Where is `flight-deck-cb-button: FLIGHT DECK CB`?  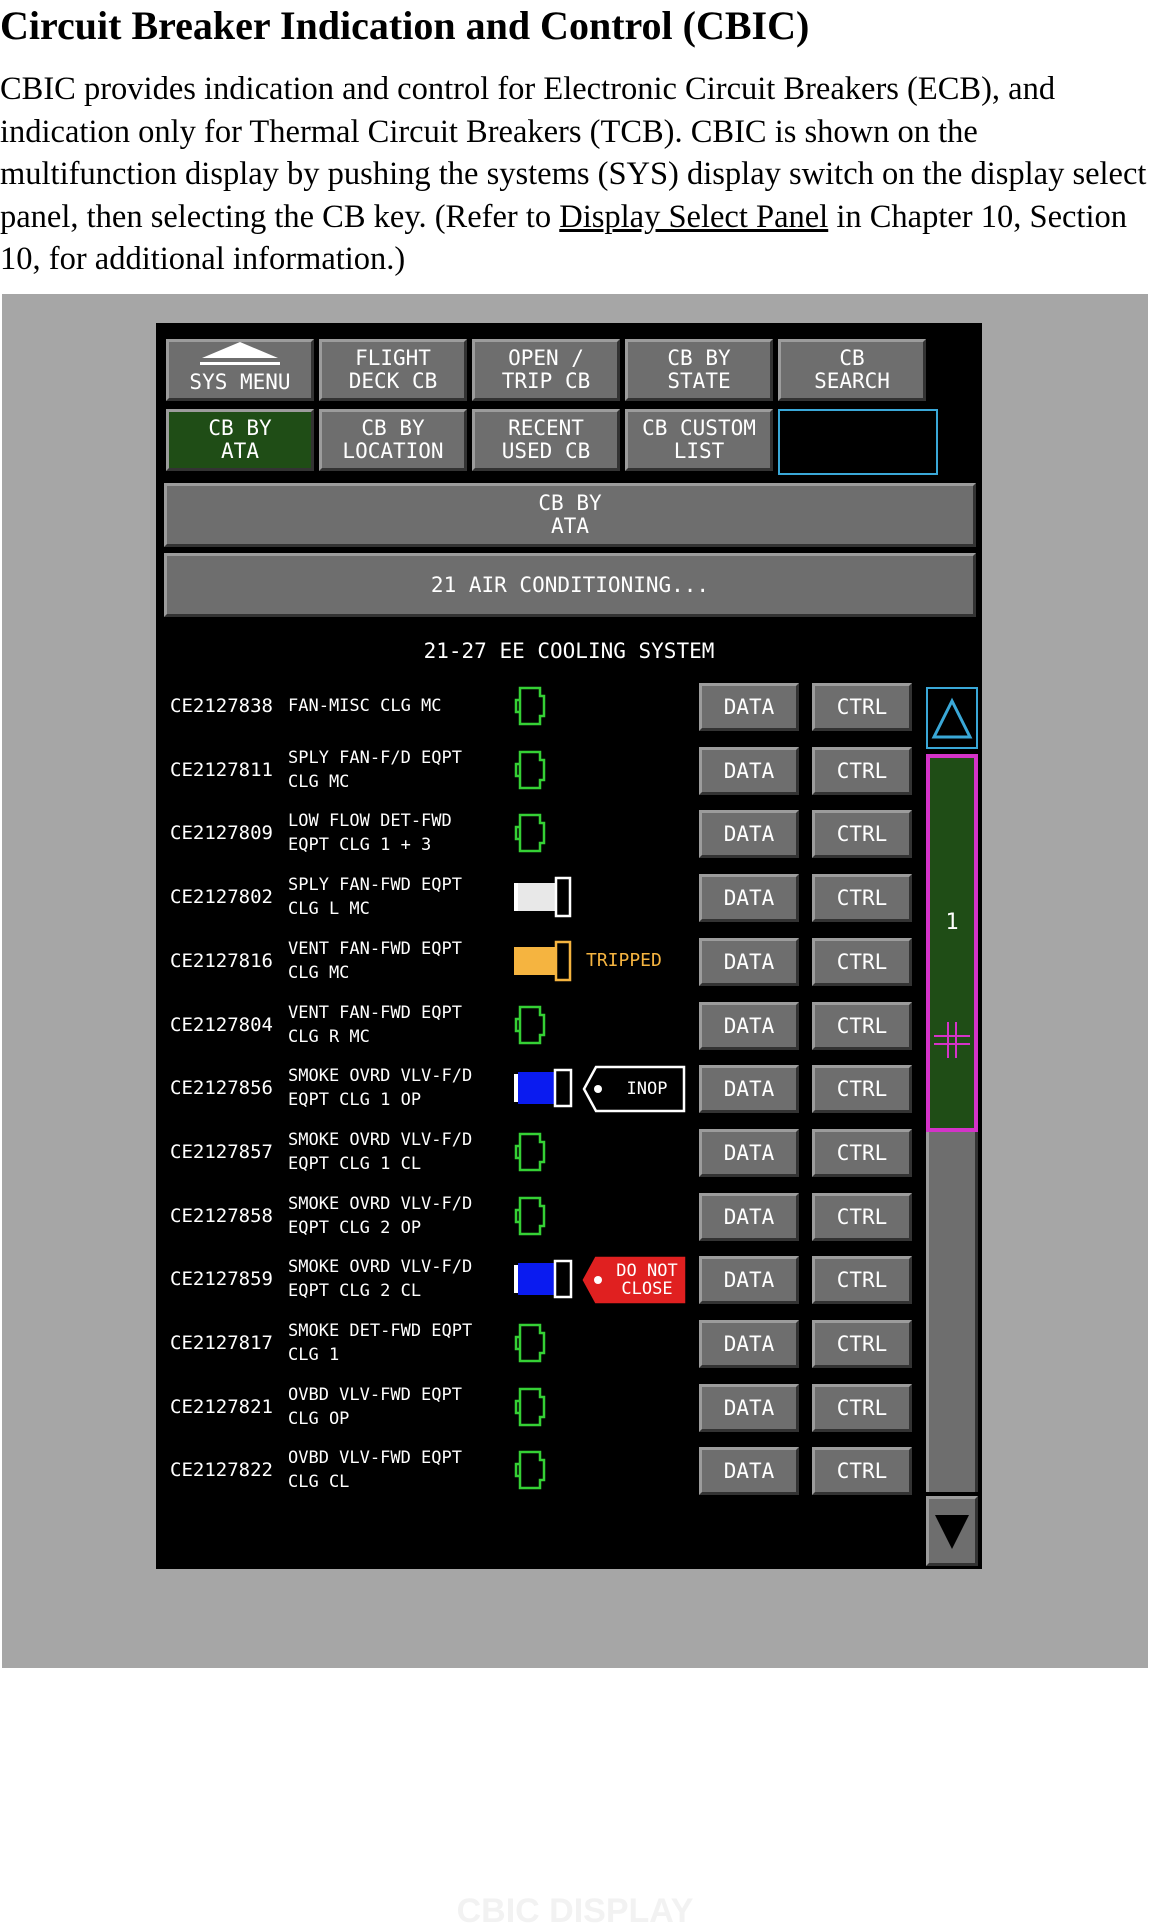
flight-deck-cb-button: FLIGHT DECK CB is located at coordinates (393, 370).